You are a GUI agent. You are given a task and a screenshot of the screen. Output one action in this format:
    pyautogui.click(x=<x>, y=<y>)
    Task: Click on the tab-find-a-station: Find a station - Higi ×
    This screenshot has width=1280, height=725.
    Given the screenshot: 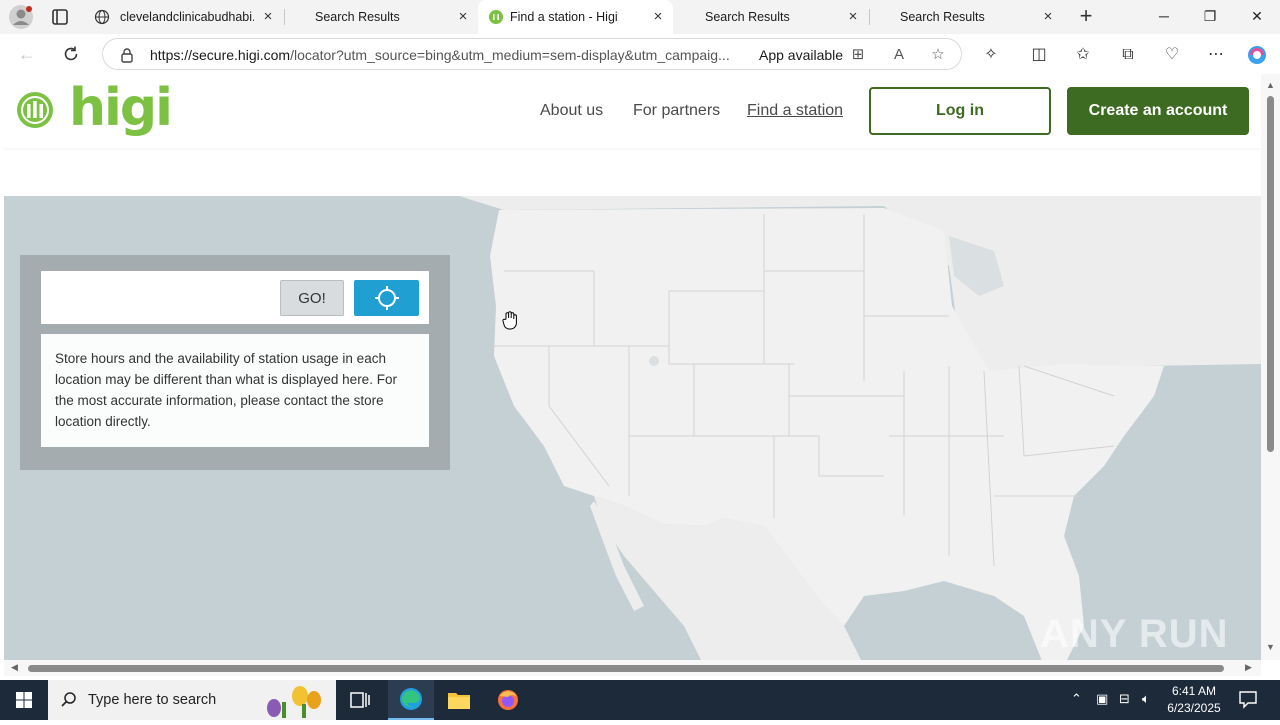 What is the action you would take?
    pyautogui.click(x=575, y=17)
    